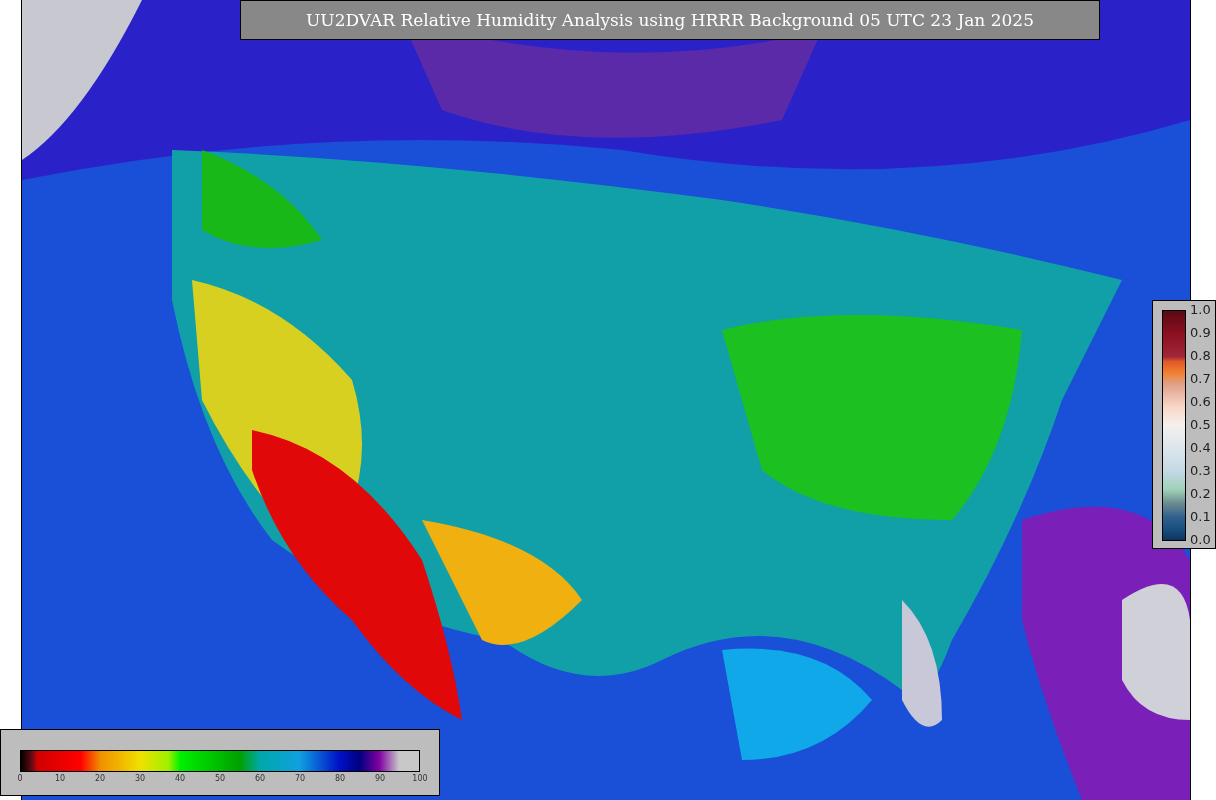  I want to click on tick-label: 0.1, so click(1200, 517).